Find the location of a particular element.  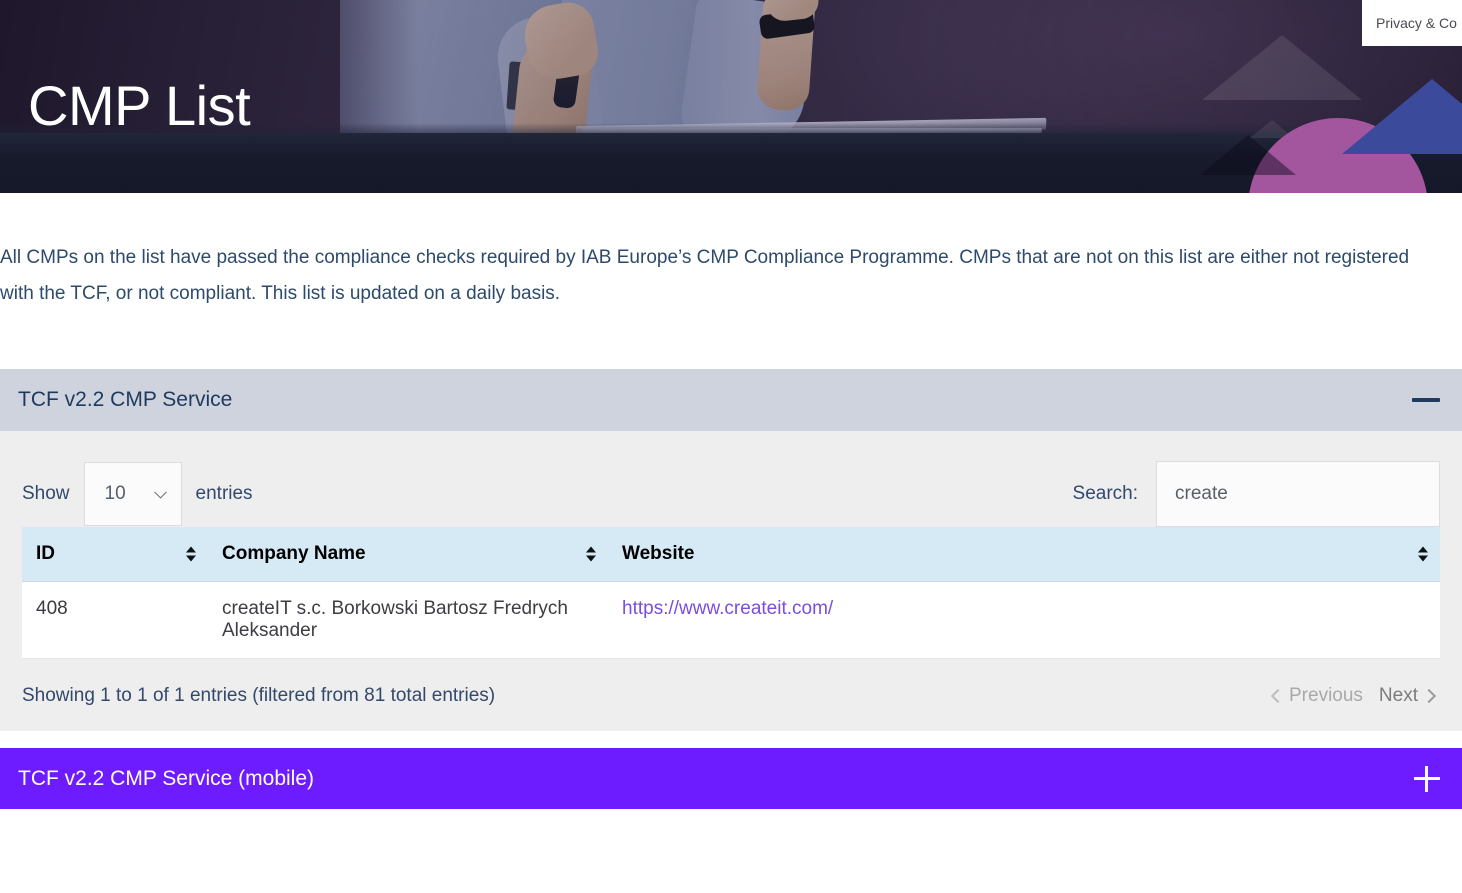

entries-select: 10 is located at coordinates (132, 494).